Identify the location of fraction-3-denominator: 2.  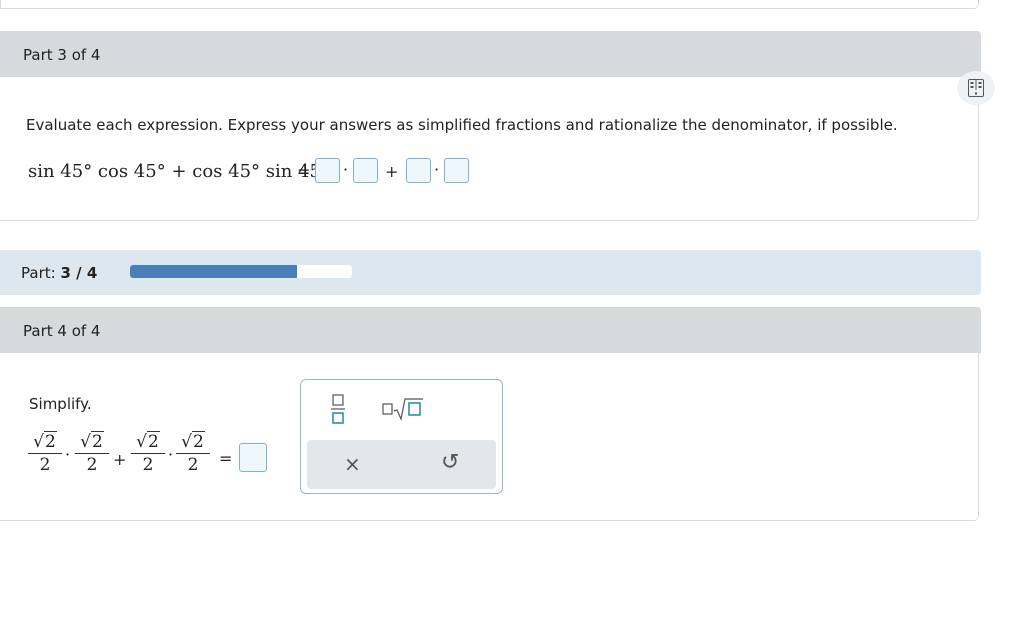
(148, 465).